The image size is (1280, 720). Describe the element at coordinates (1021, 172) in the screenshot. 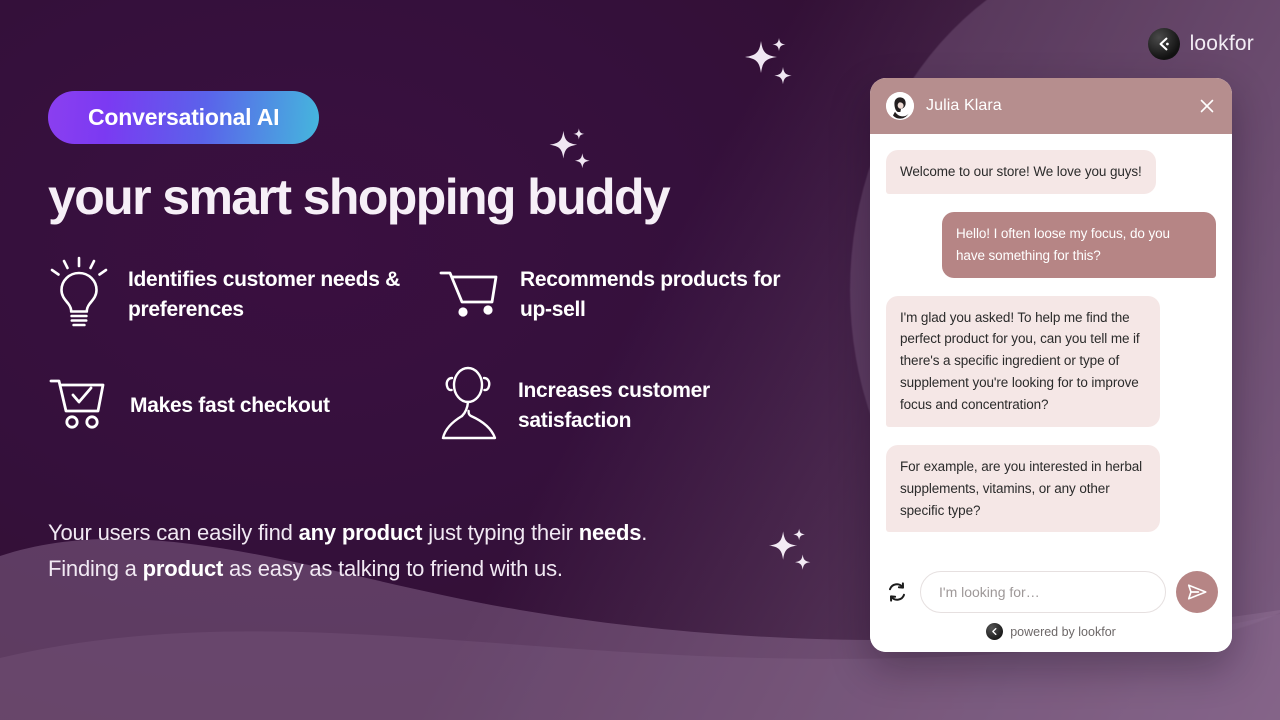

I see `chat-message-bot: Welcome to our store! We love you guys!` at that location.